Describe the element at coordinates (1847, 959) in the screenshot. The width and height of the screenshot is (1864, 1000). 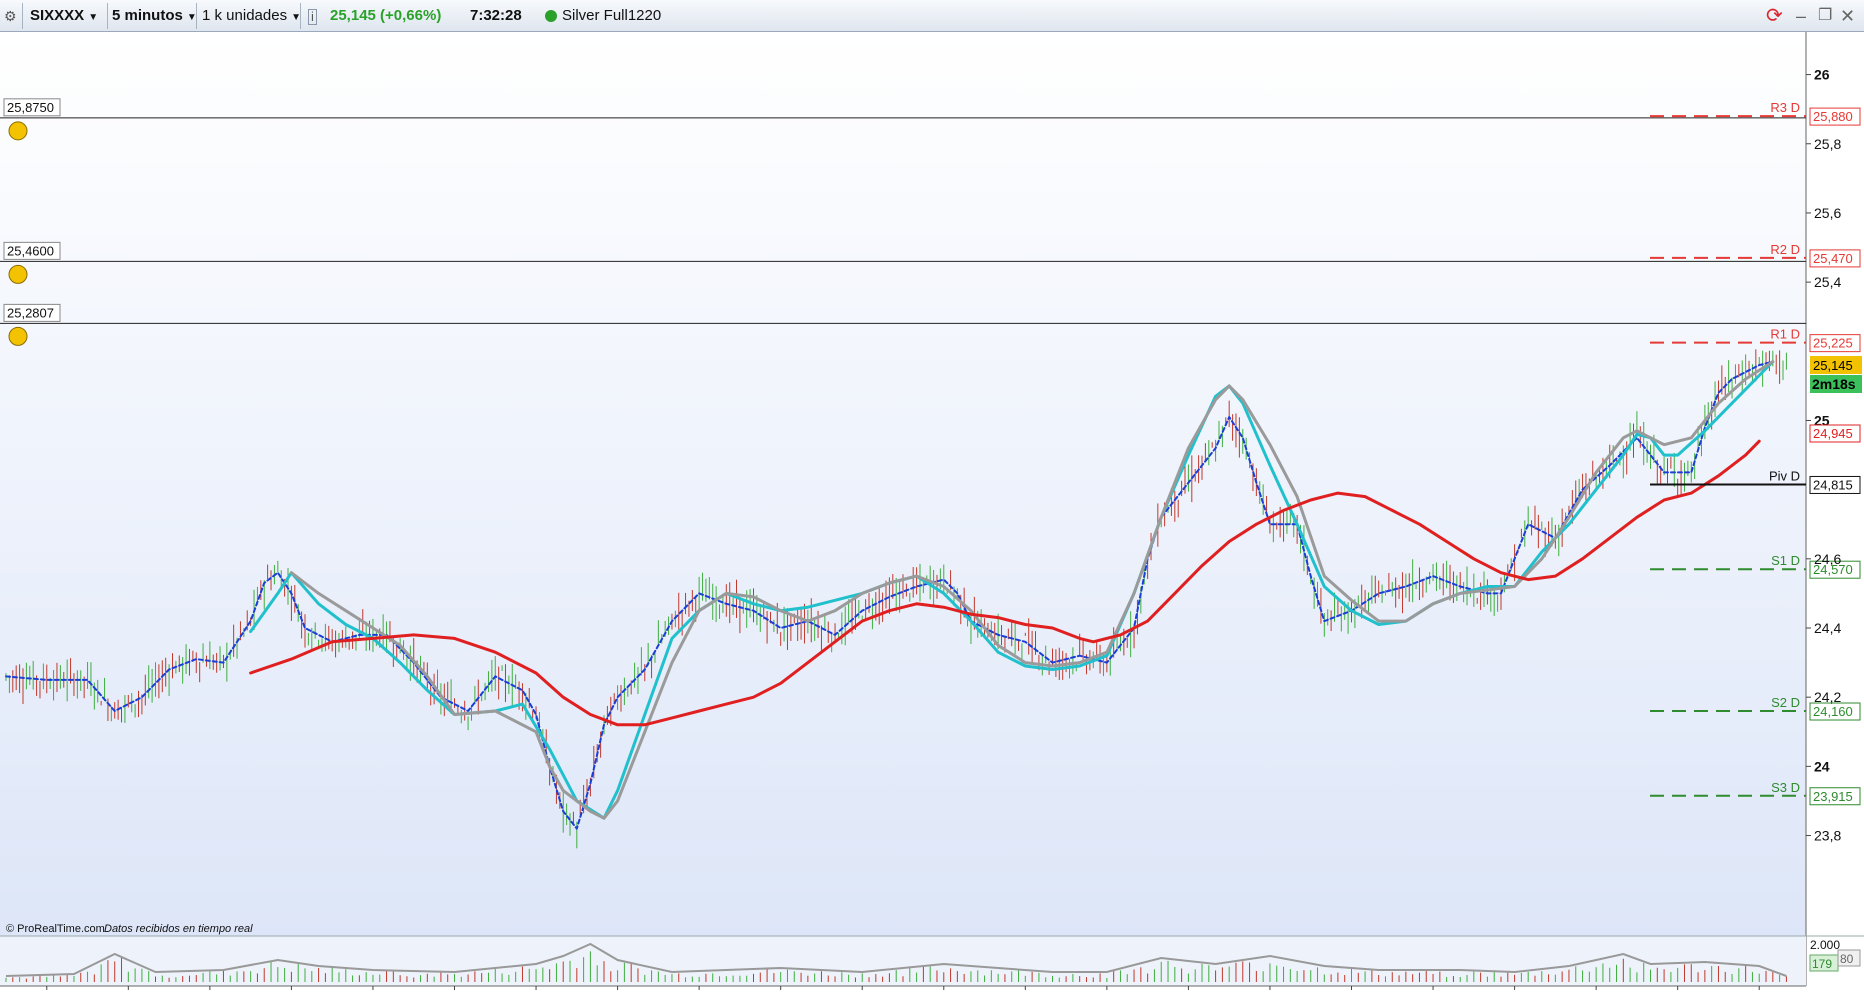
I see `volume-ma-label: 80` at that location.